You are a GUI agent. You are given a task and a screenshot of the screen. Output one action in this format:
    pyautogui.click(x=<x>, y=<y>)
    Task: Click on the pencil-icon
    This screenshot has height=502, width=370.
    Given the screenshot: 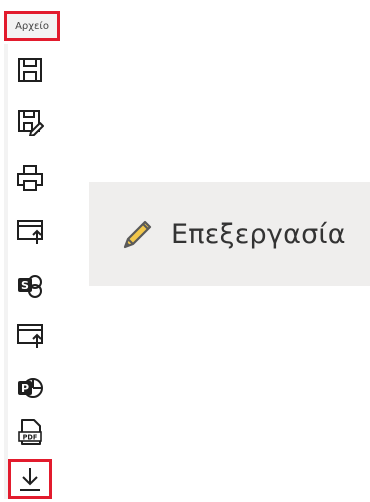 What is the action you would take?
    pyautogui.click(x=137, y=234)
    